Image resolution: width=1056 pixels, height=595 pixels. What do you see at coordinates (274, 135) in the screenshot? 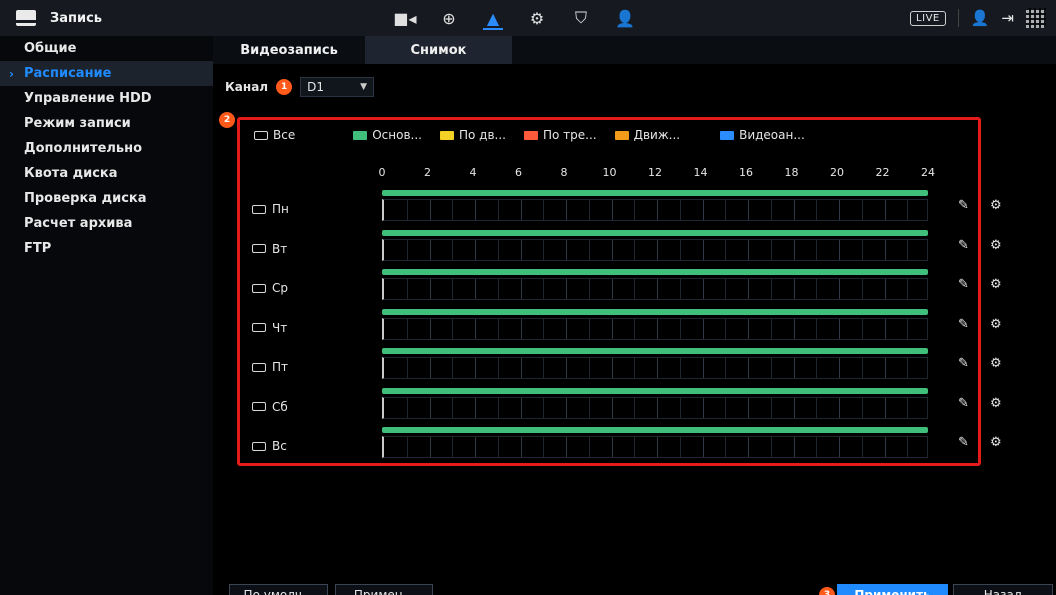
I see `select-all-toggle: Все` at bounding box center [274, 135].